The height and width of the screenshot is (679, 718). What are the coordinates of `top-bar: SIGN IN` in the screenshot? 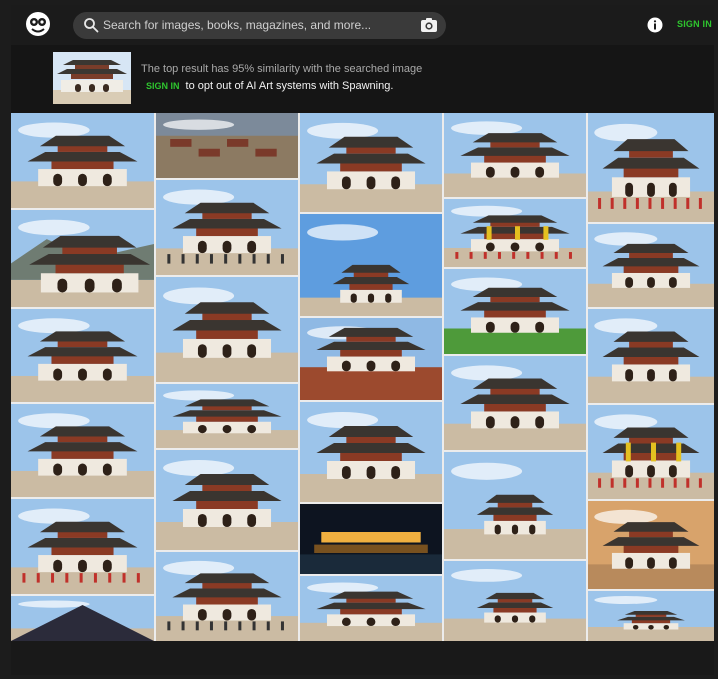 It's located at (362, 25).